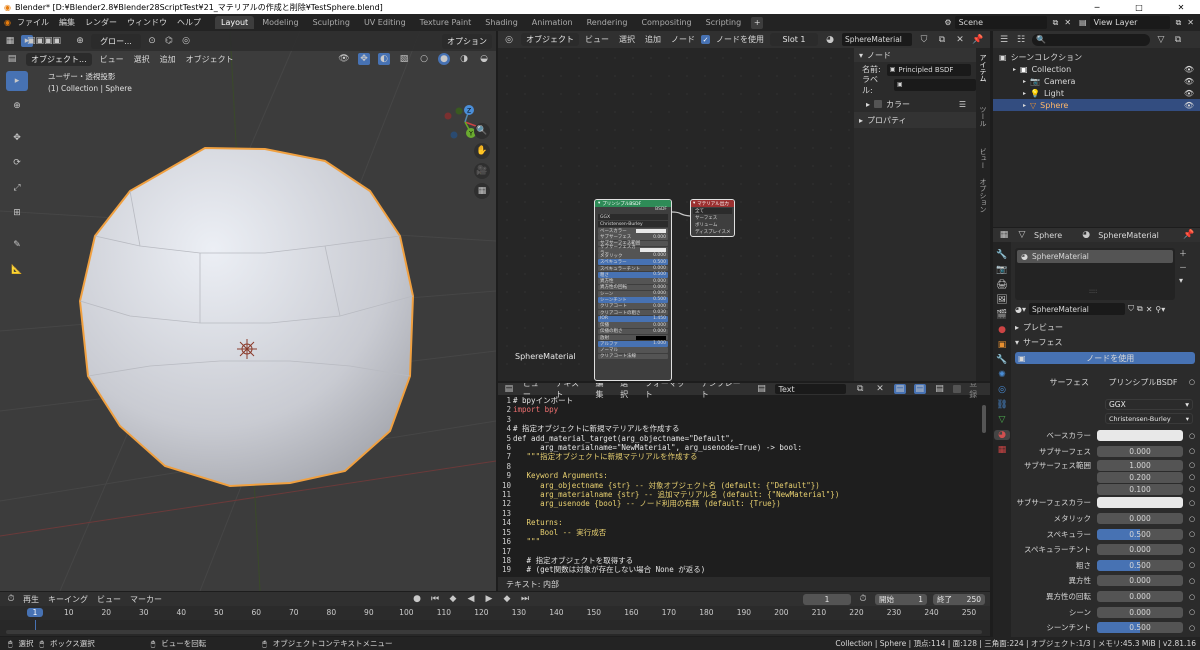  Describe the element at coordinates (633, 268) in the screenshot. I see `bsdf-input-row: スペキュラーチント 0.000` at that location.